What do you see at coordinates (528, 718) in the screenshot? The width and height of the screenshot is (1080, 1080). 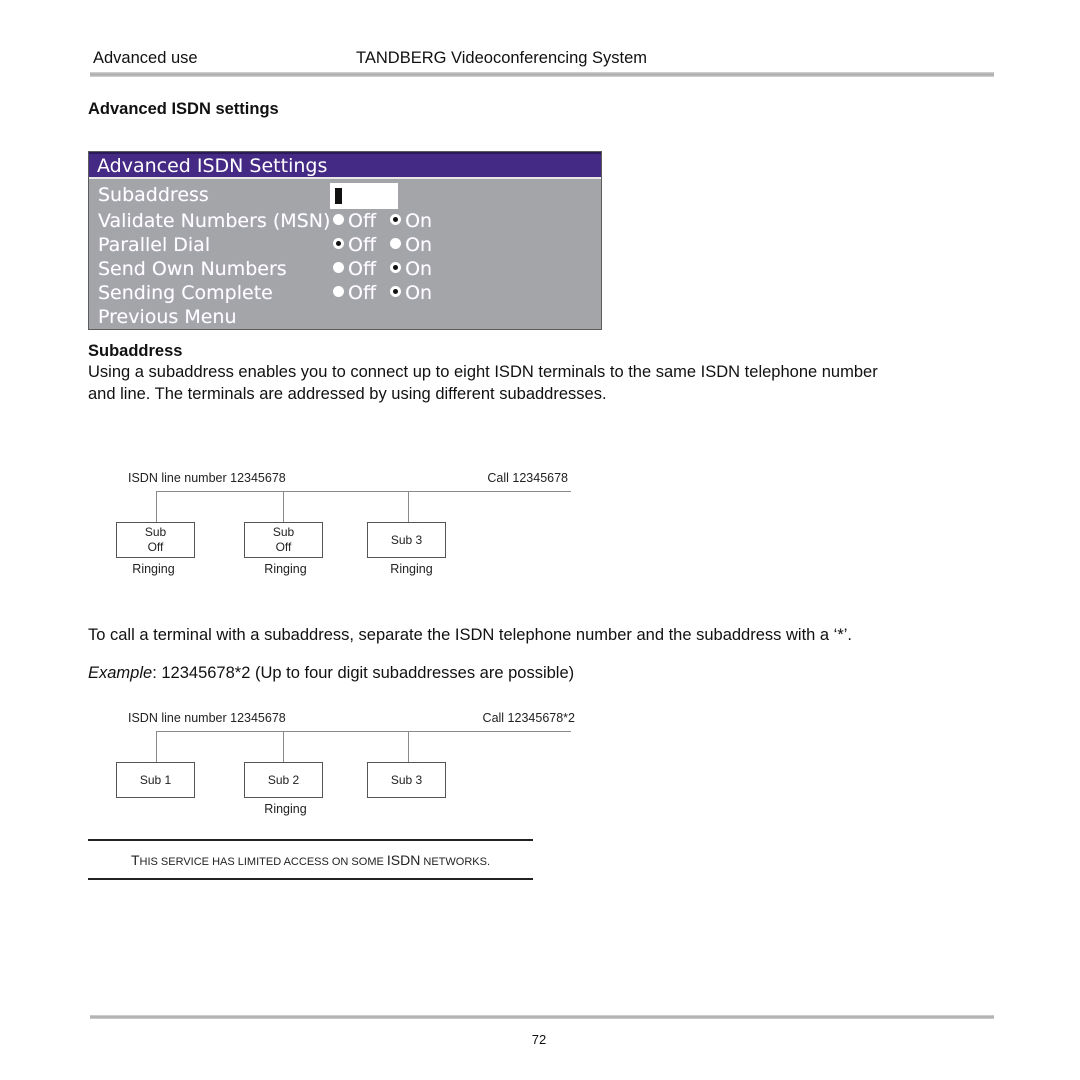 I see `diagram-call-label: Call 12345678*2` at bounding box center [528, 718].